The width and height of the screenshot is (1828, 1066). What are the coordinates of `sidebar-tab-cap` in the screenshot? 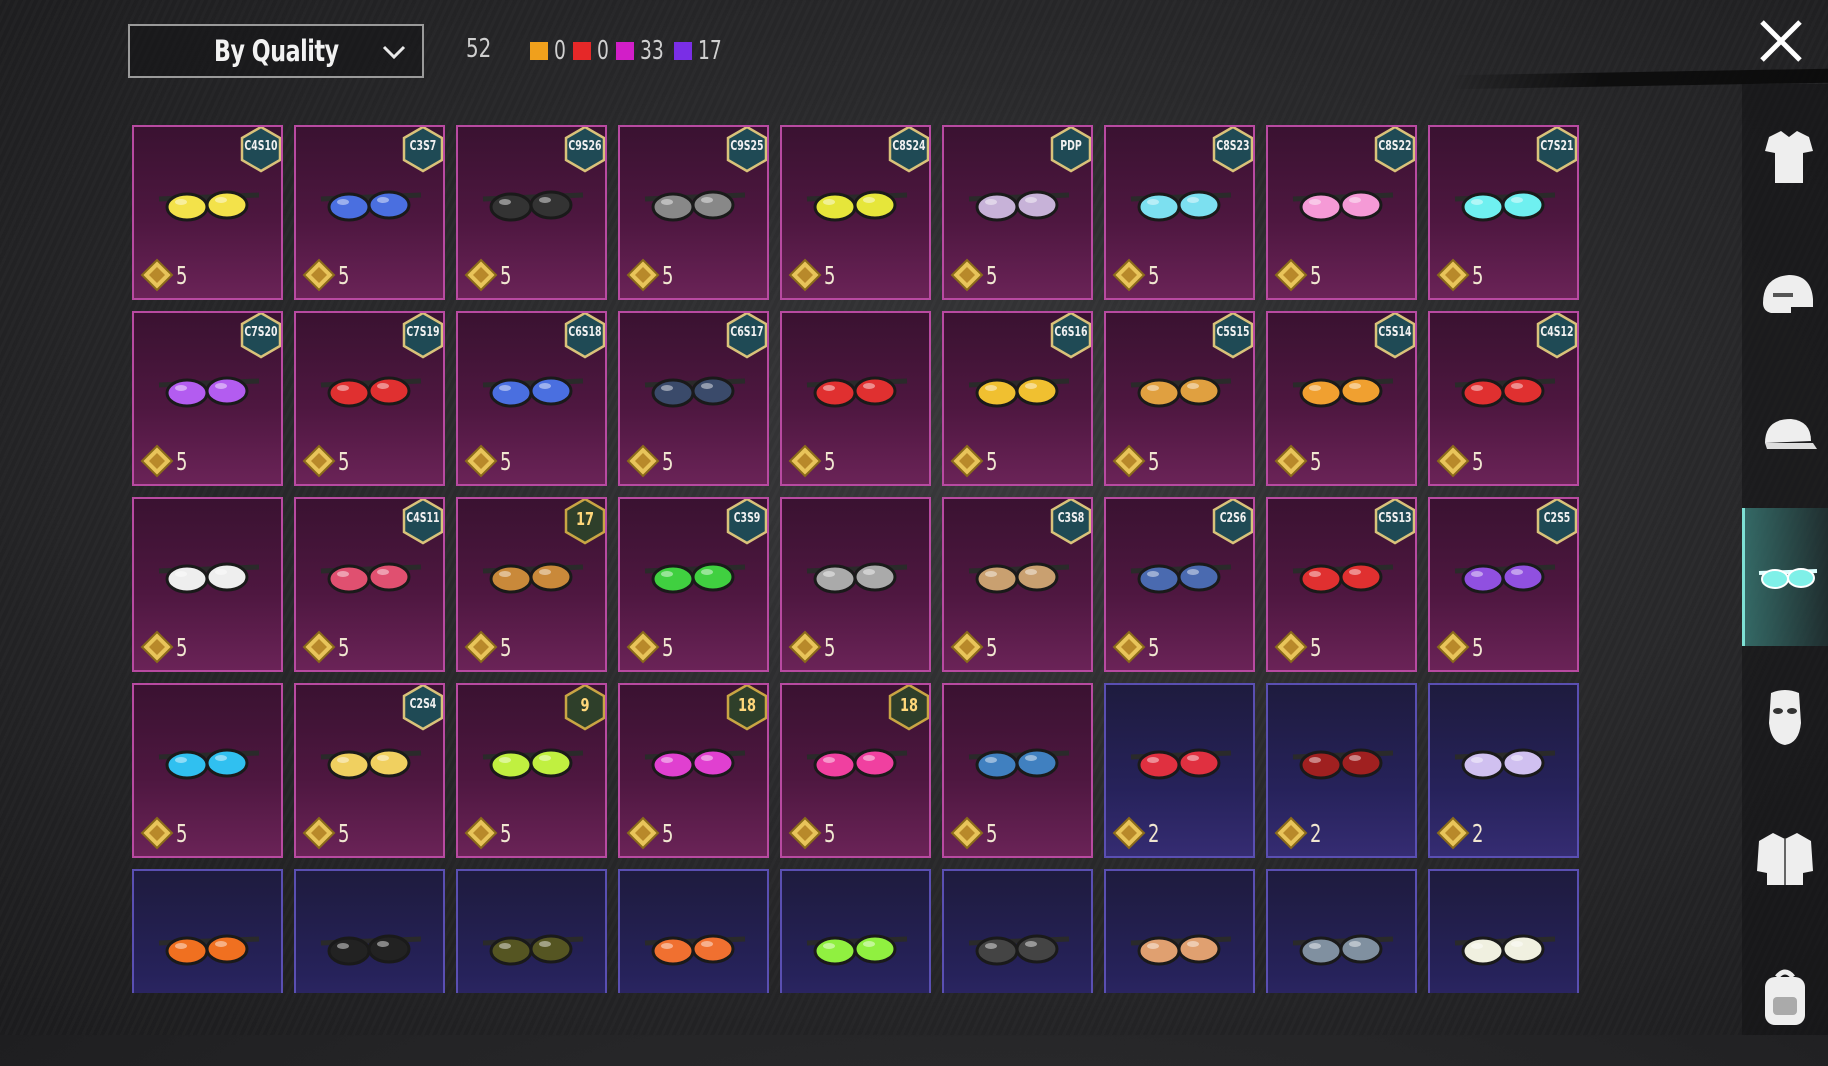 It's located at (1785, 437).